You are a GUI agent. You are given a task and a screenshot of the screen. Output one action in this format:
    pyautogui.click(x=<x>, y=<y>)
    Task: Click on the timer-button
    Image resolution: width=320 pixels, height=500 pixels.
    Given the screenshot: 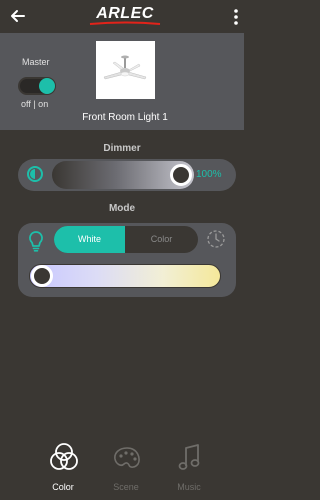 What is the action you would take?
    pyautogui.click(x=216, y=239)
    